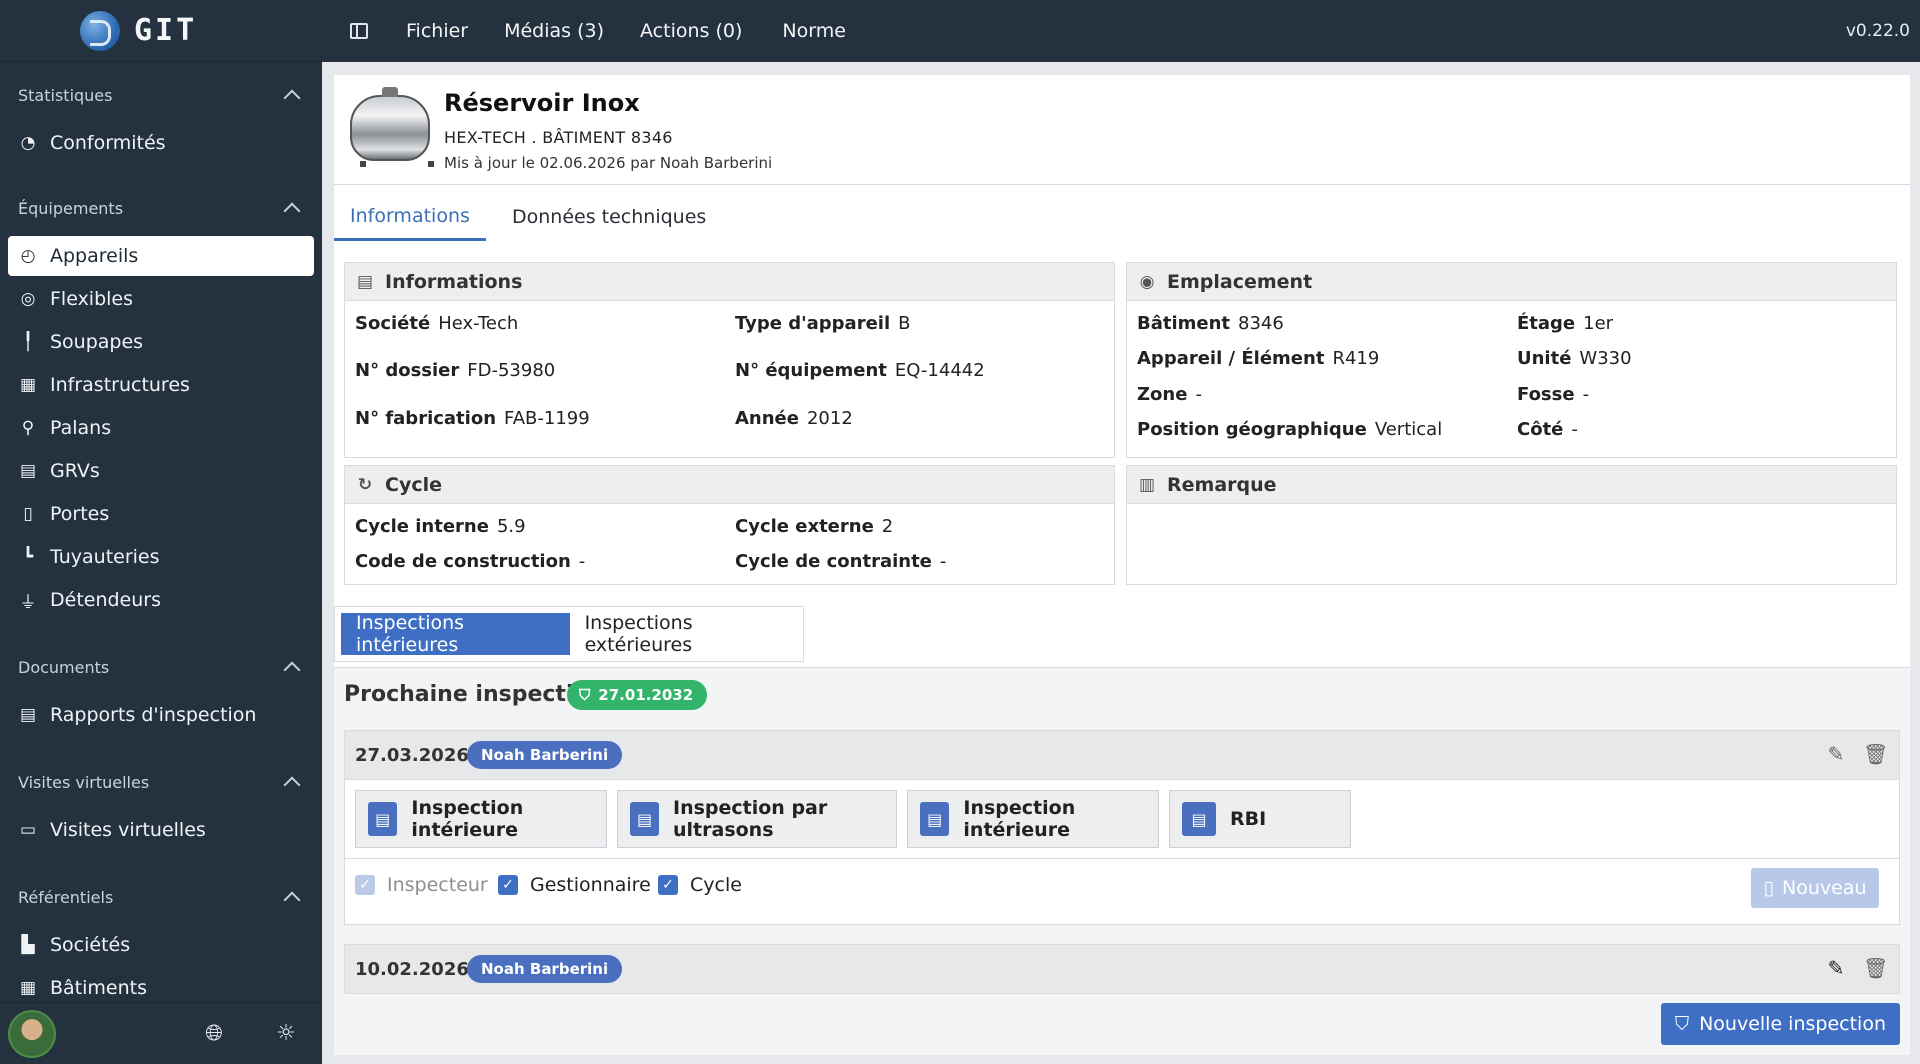 This screenshot has height=1064, width=1920. I want to click on sidebar-item-visites-virtuelles: ▭ Visites virtuelles, so click(161, 830).